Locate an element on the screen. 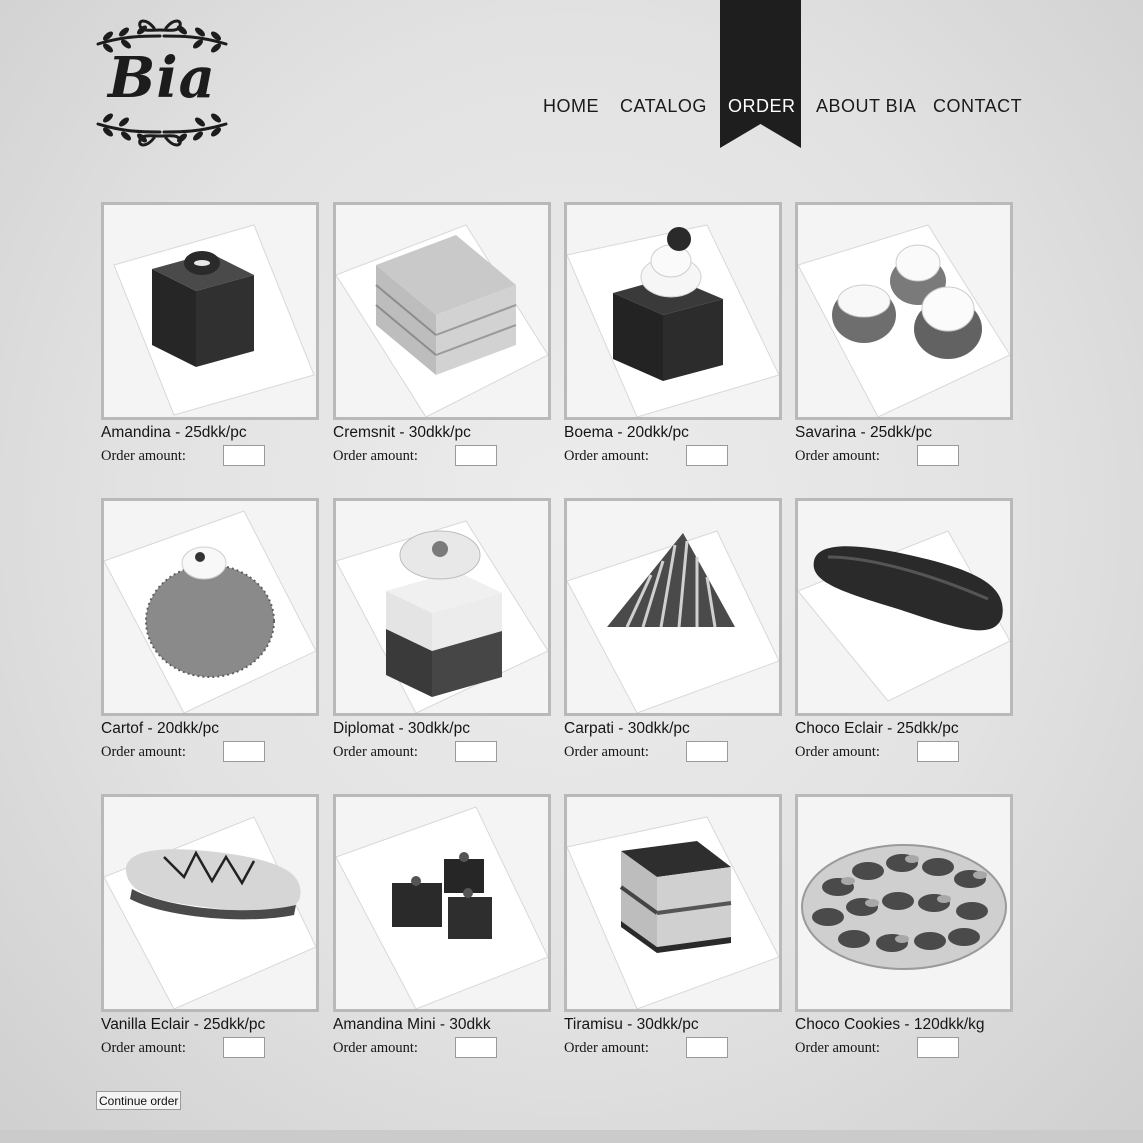  product-title: Cremsnit - 30dkk/pc is located at coordinates (402, 432).